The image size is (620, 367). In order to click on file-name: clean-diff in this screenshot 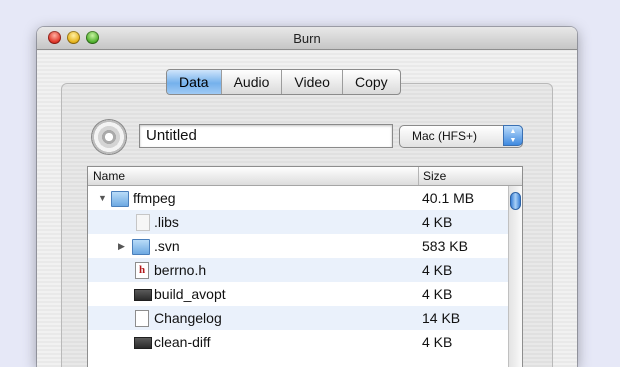, I will do `click(182, 342)`.